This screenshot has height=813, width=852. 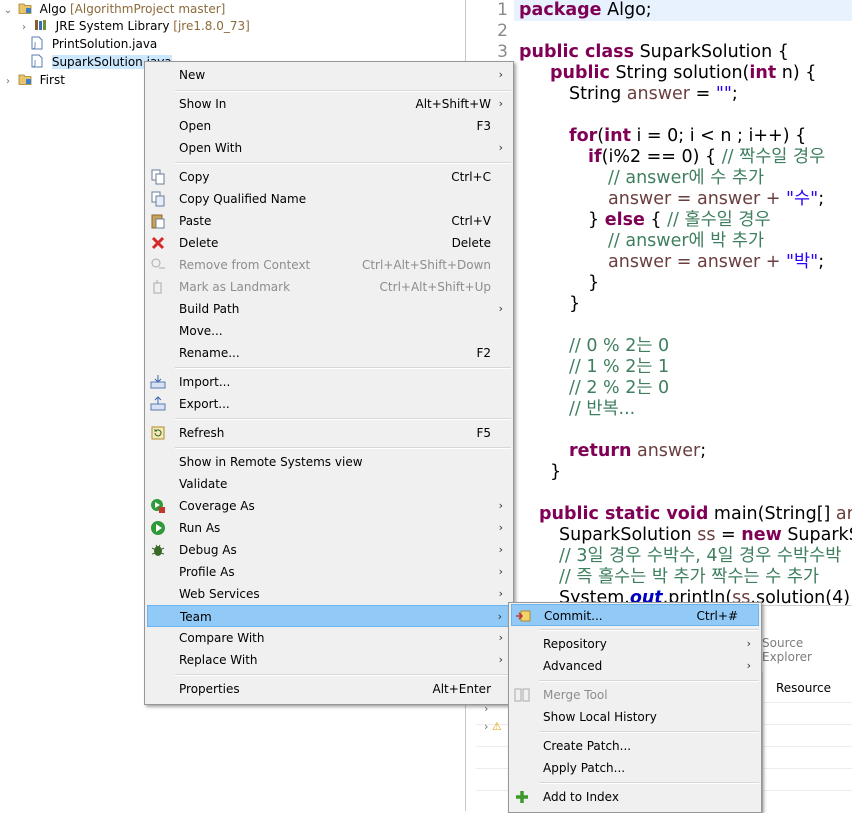 What do you see at coordinates (329, 148) in the screenshot?
I see `menu-item-open-with: Open With ›` at bounding box center [329, 148].